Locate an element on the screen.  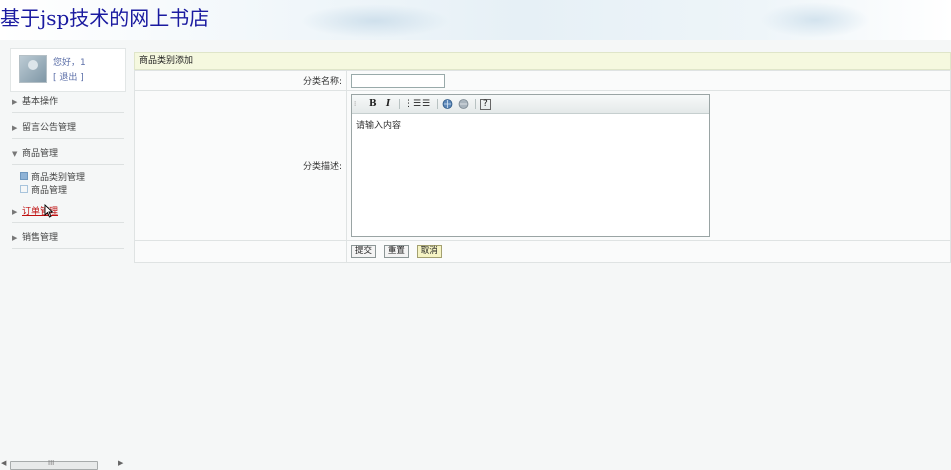
sidebar-subitem-product-mgmt: 商品管理 is located at coordinates (72, 191).